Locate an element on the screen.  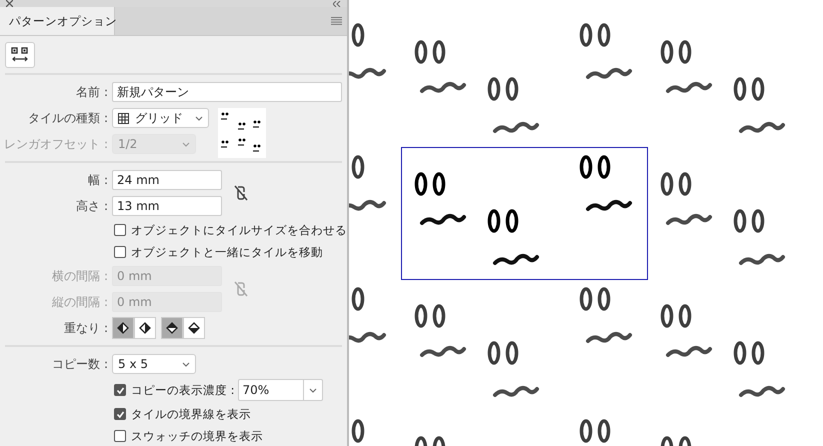
name-field: 新規パターン is located at coordinates (227, 92).